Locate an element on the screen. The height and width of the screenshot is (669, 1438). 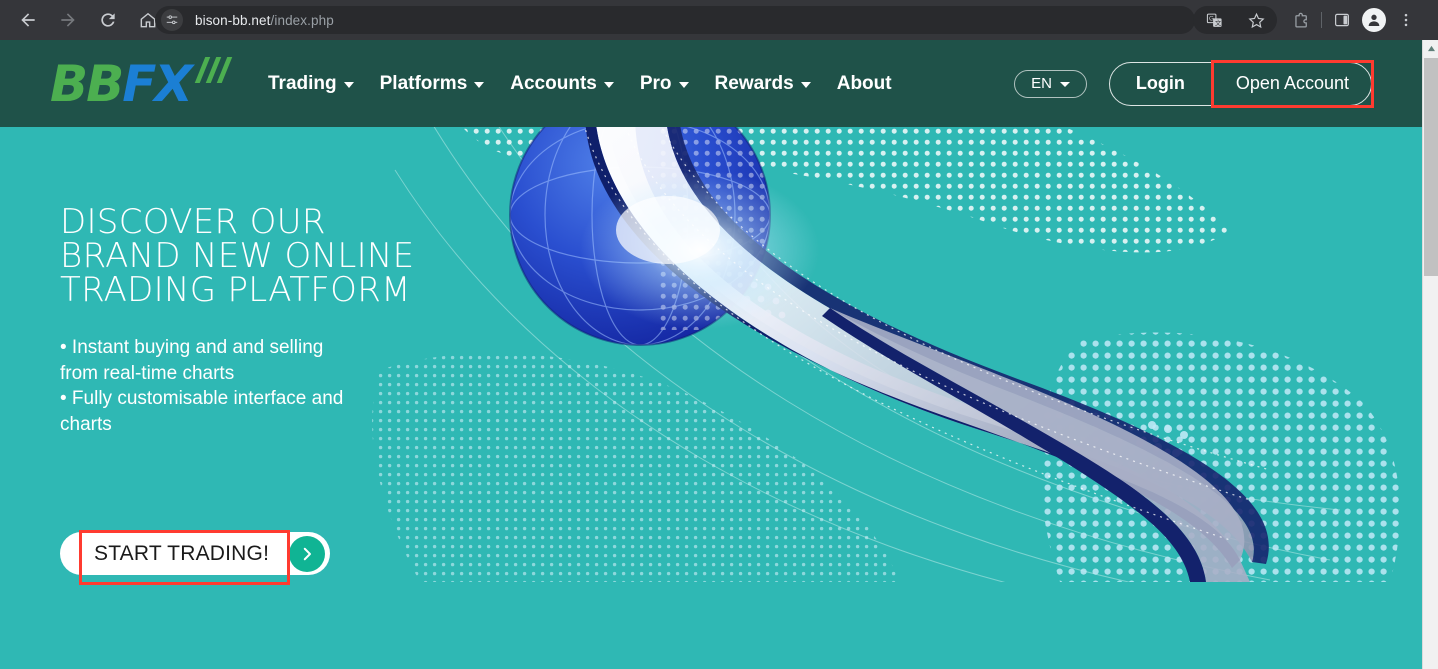
avatar is located at coordinates (1374, 20).